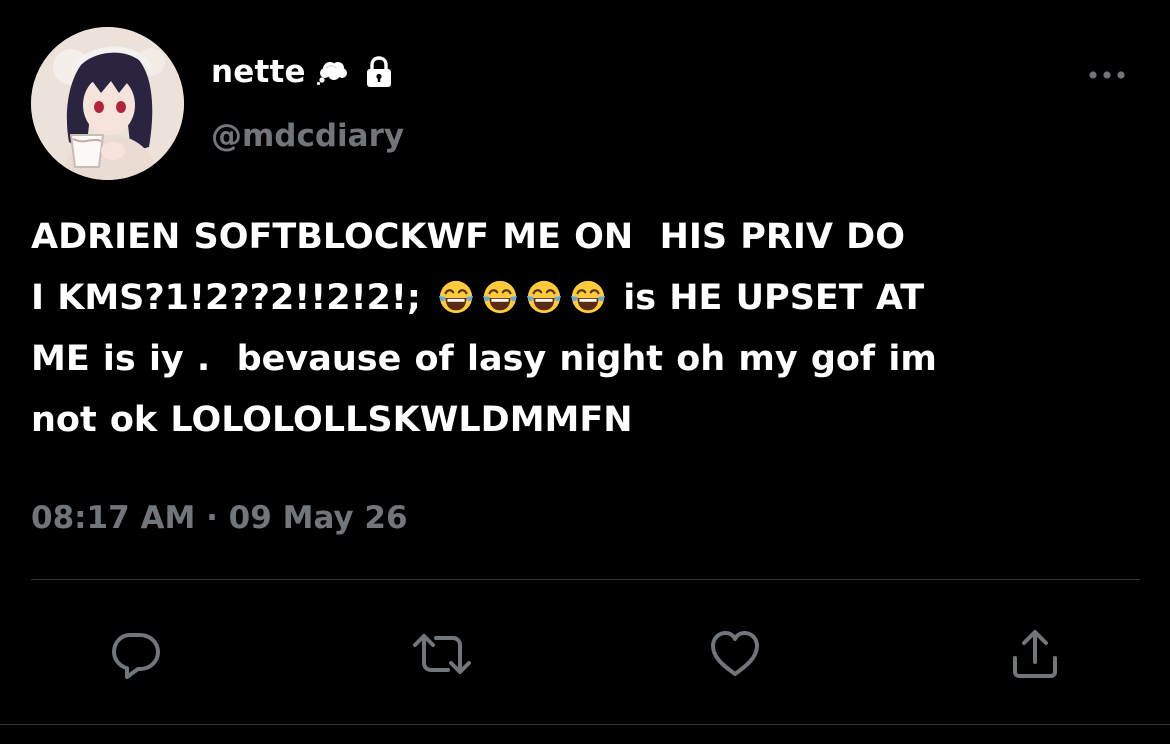 This screenshot has height=744, width=1170. Describe the element at coordinates (767, 298) in the screenshot. I see `tweet-text-line-2b: is HE UPSET AT` at that location.